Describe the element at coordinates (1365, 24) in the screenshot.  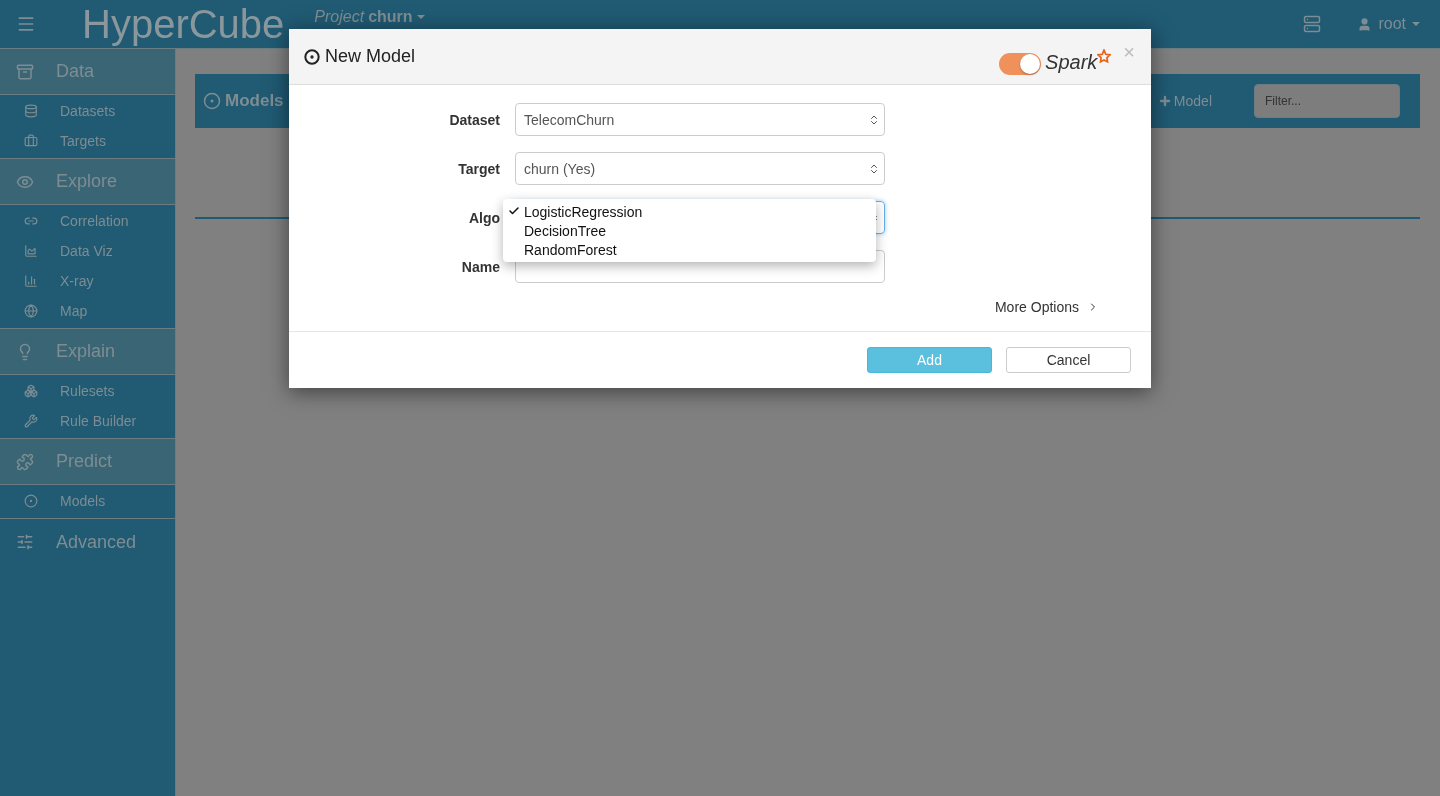
I see `user-icon` at that location.